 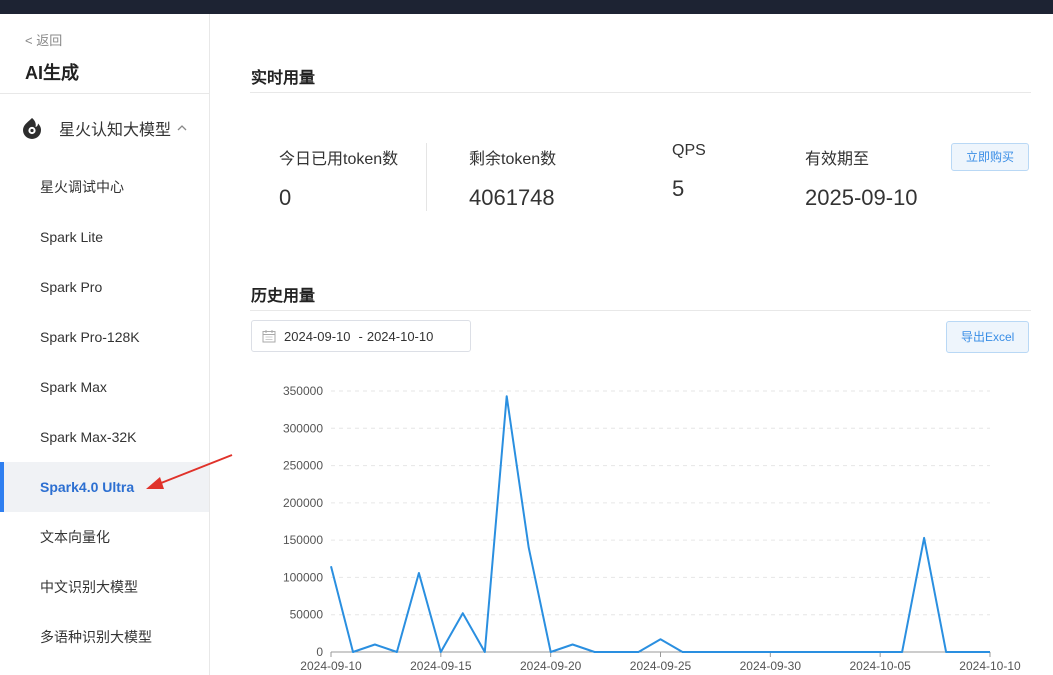 What do you see at coordinates (990, 666) in the screenshot?
I see `x-tick-label: 2024-10-10` at bounding box center [990, 666].